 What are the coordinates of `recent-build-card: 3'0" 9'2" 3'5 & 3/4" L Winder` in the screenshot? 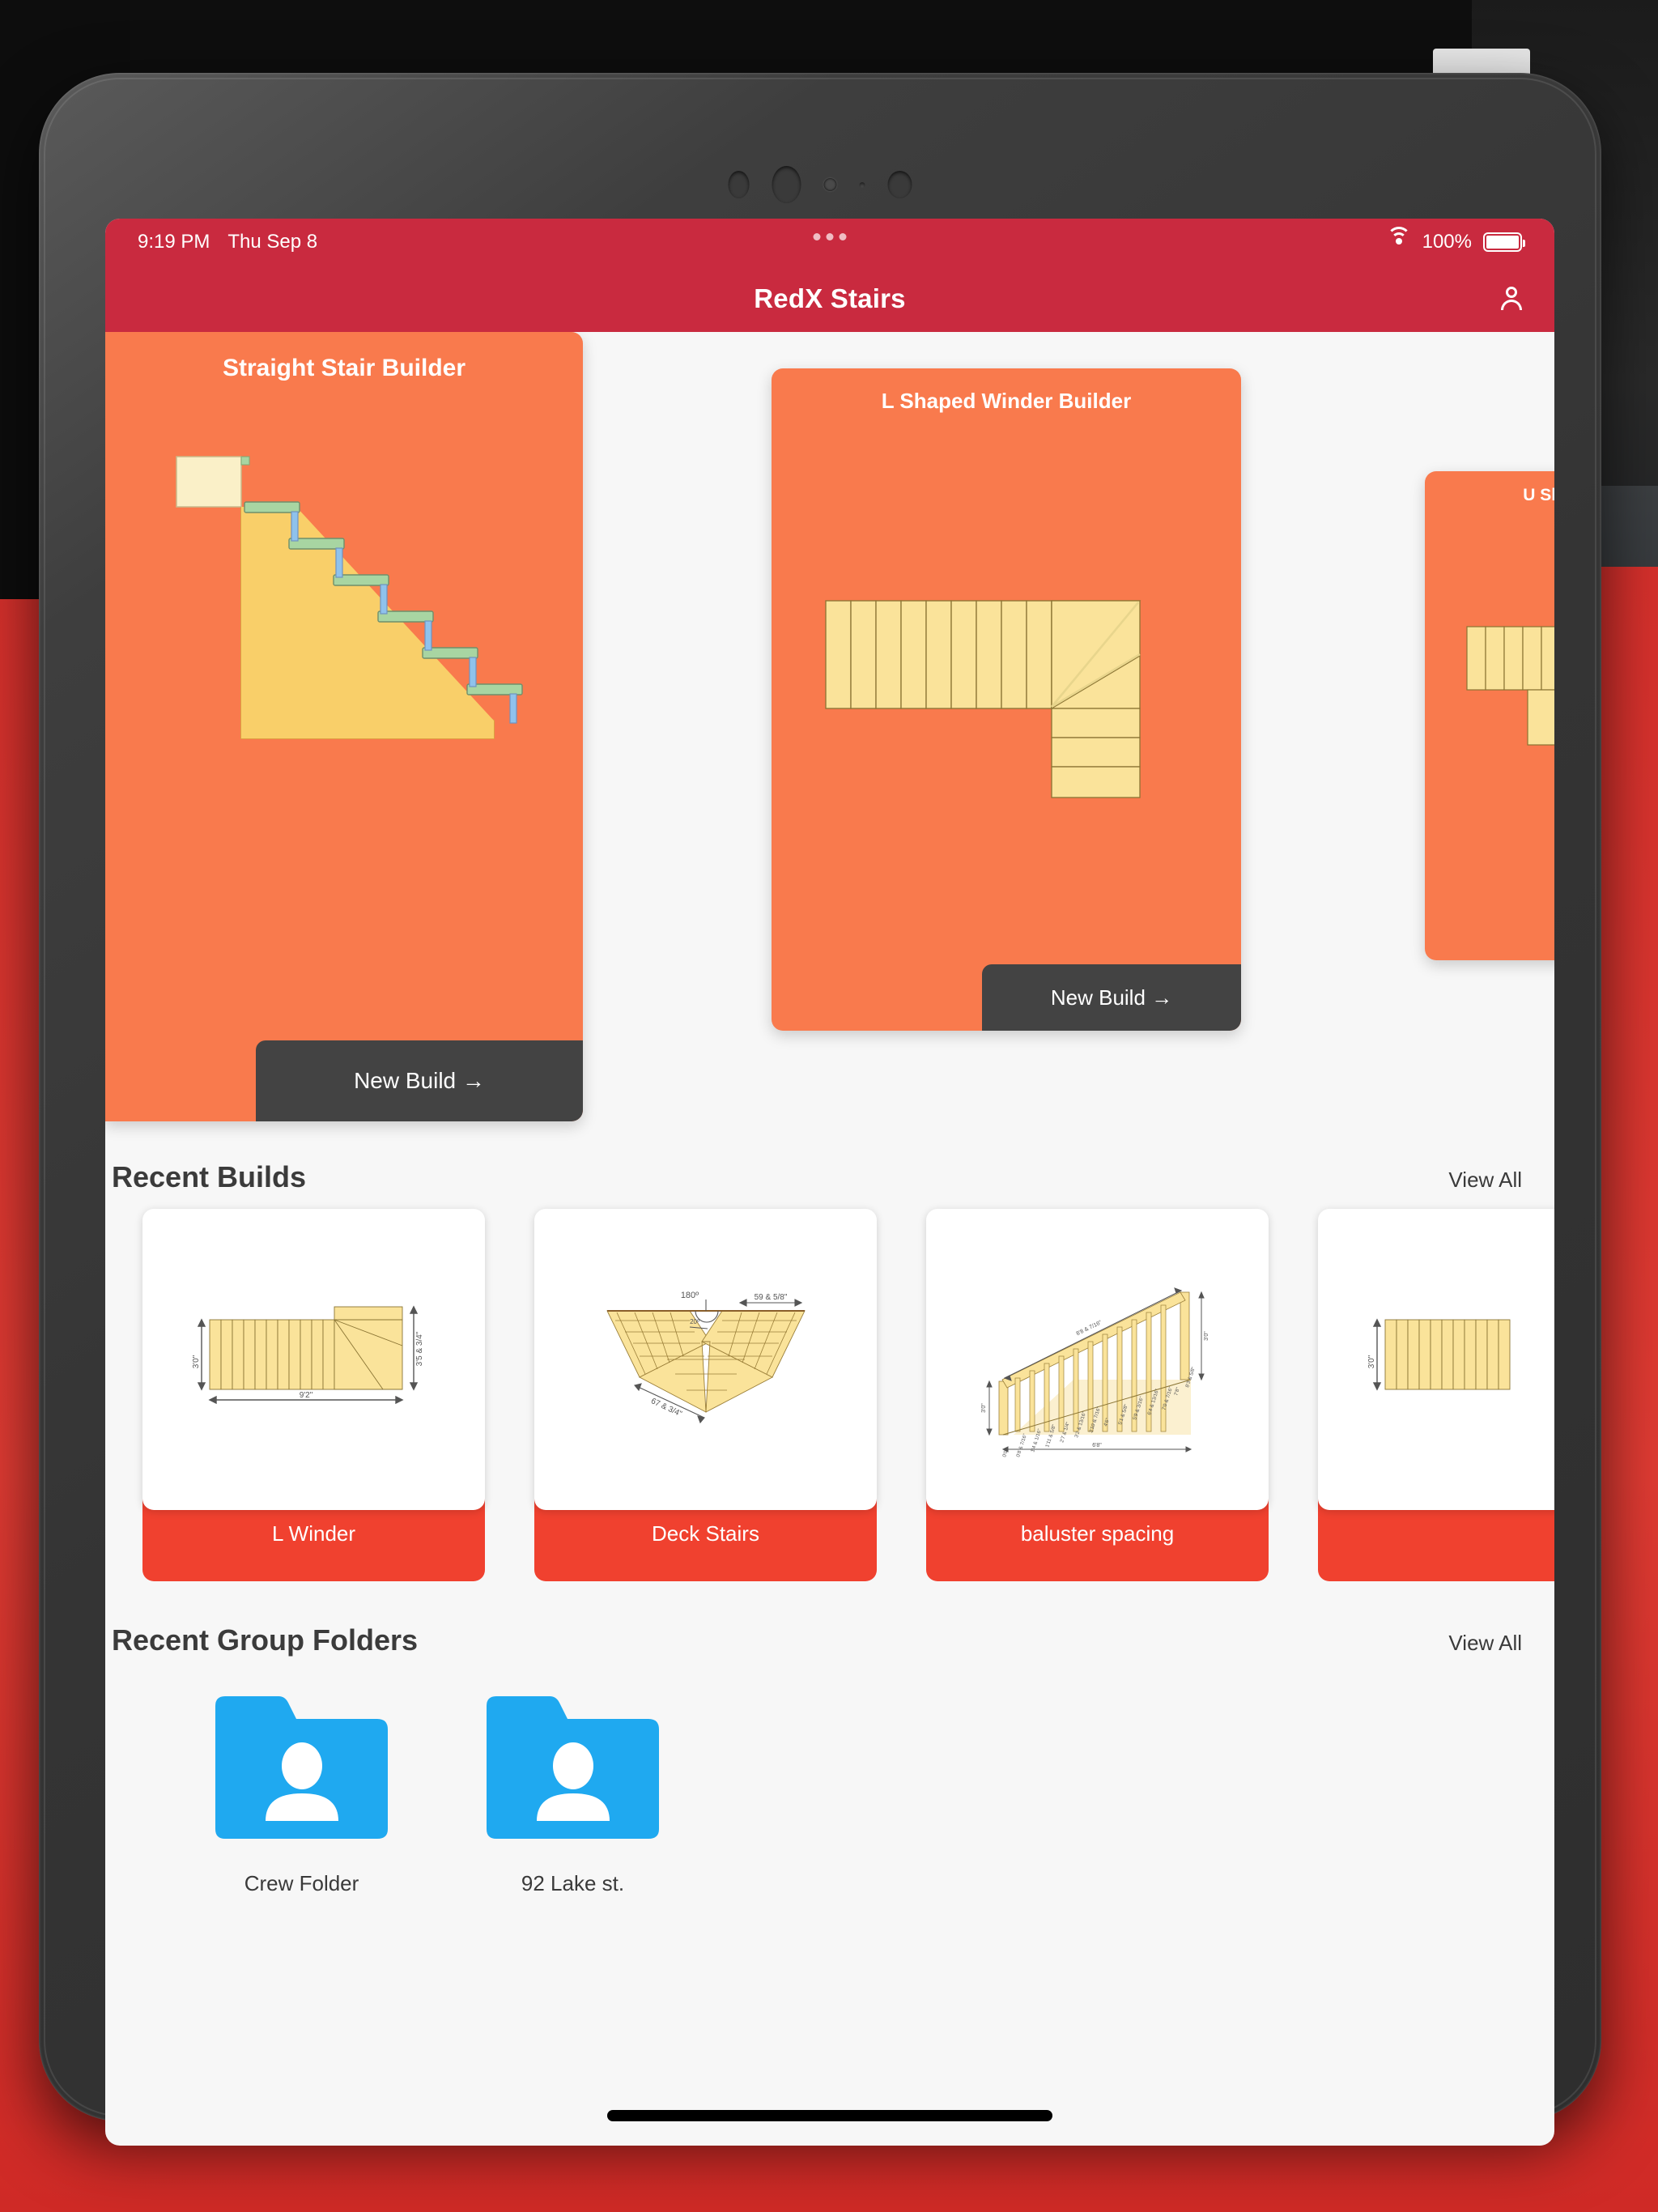 It's located at (313, 1395).